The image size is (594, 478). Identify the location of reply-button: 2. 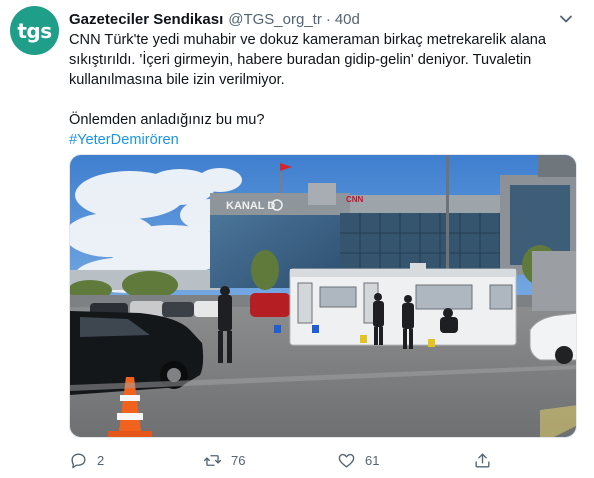
(86, 460).